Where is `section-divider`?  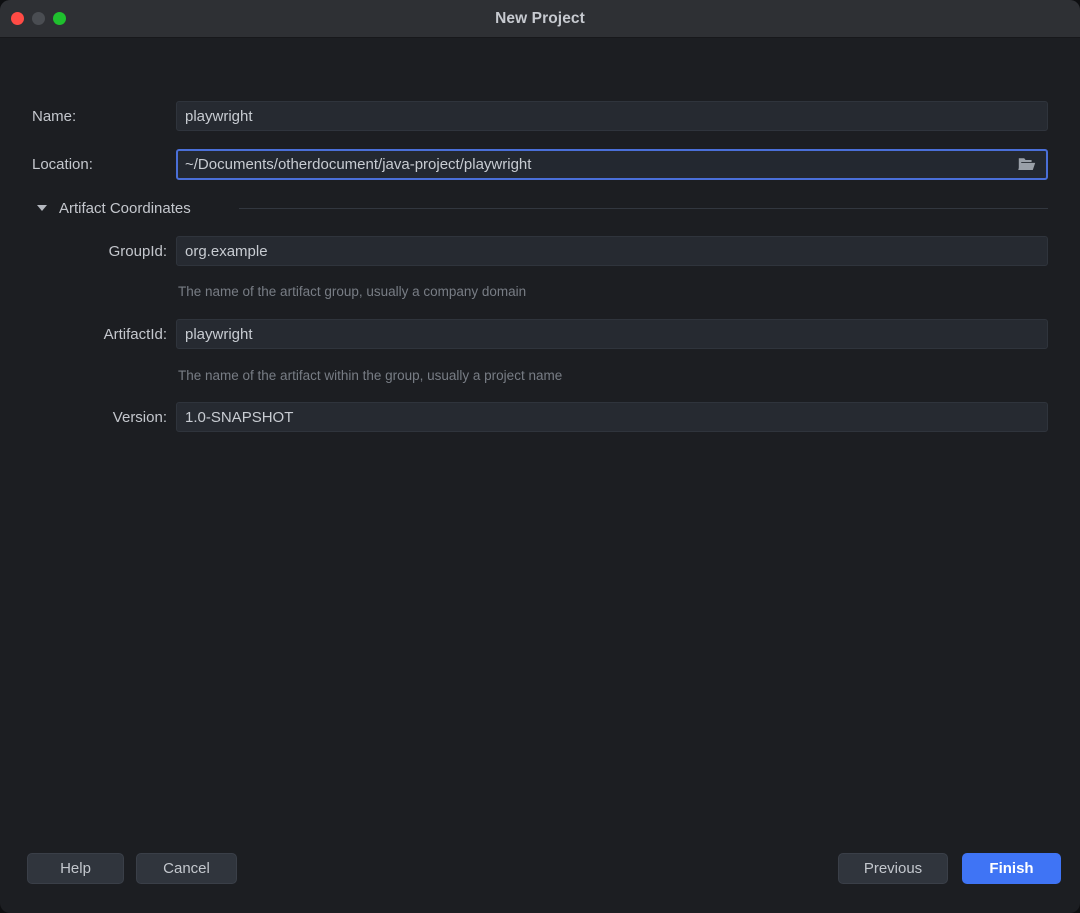 section-divider is located at coordinates (643, 208).